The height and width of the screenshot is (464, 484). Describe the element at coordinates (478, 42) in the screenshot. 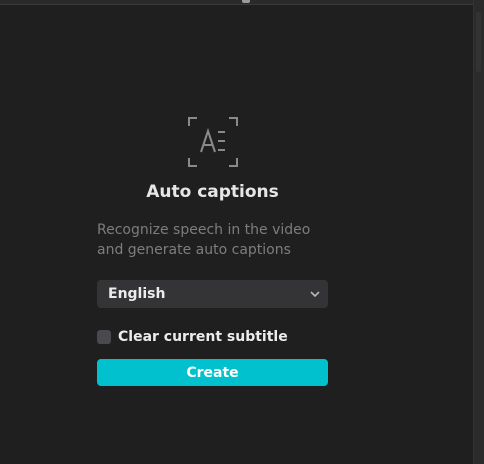

I see `scrollbar-thumb` at that location.